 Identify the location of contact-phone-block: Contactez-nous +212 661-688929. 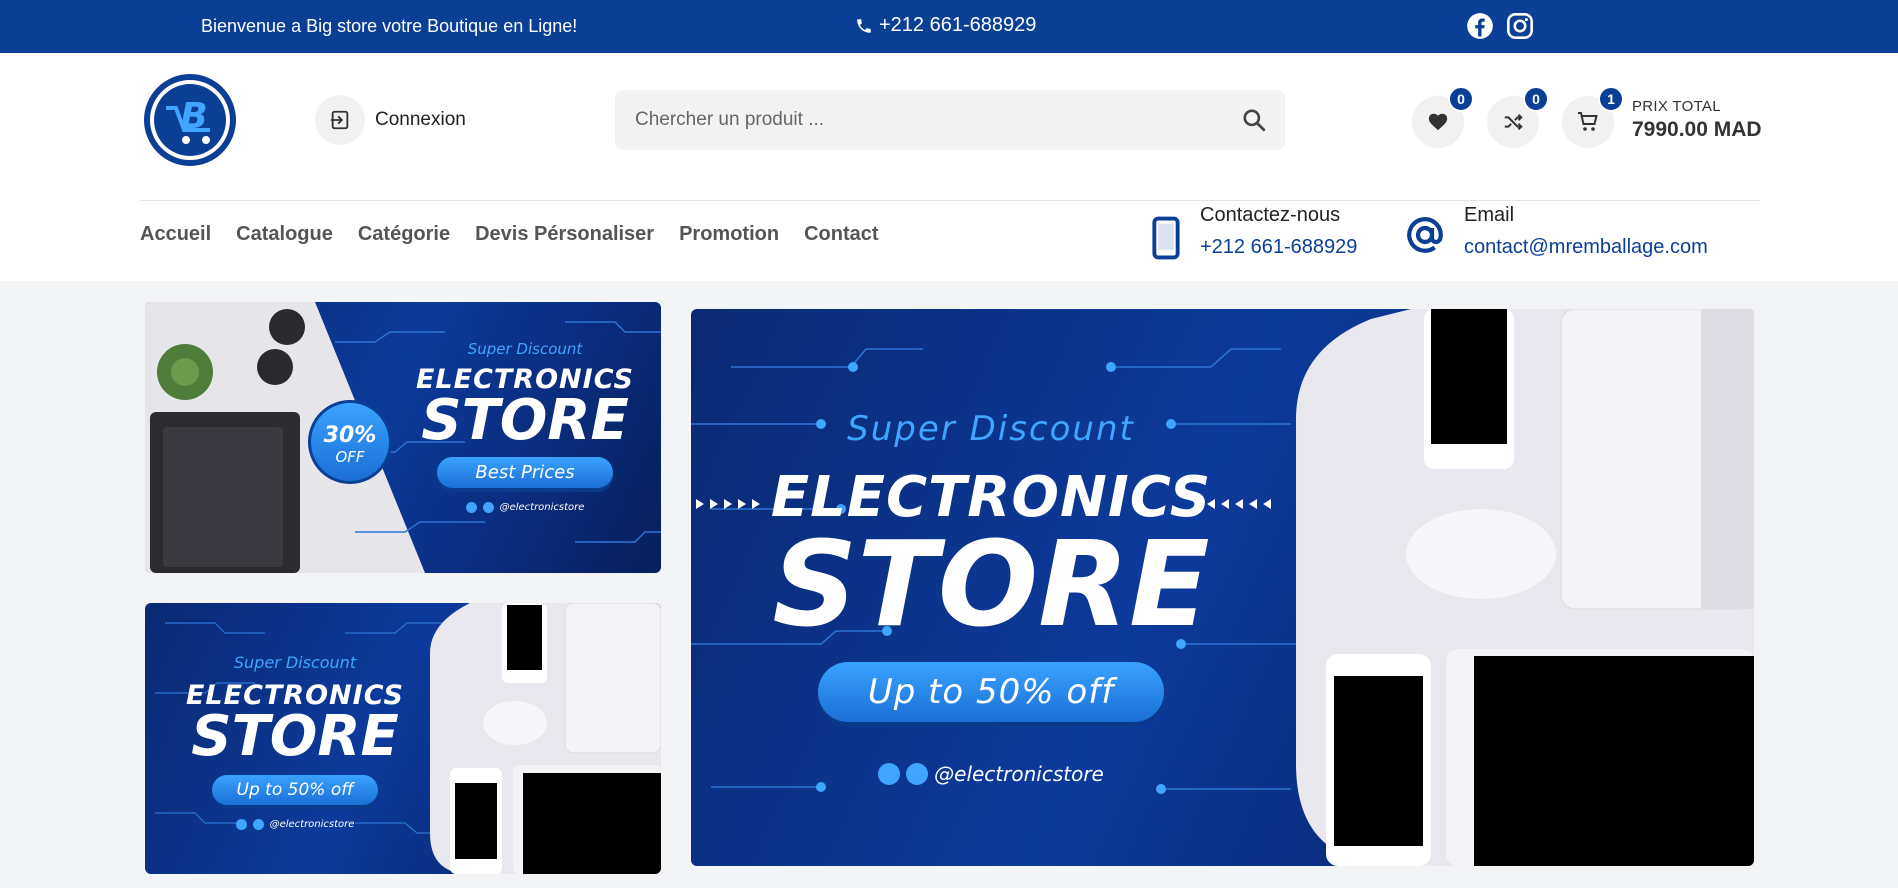
(1253, 232).